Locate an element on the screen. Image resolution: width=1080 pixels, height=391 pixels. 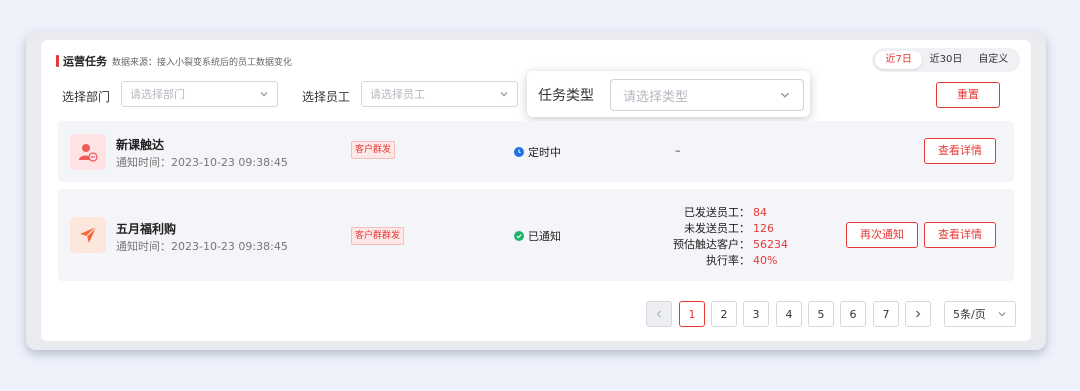
status-text: 定时中 is located at coordinates (544, 152).